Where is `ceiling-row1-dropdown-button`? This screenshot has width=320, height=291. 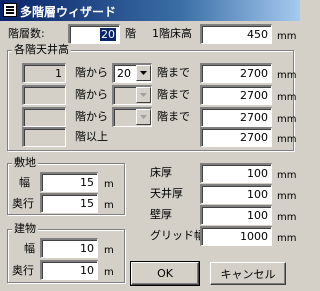 ceiling-row1-dropdown-button is located at coordinates (143, 73).